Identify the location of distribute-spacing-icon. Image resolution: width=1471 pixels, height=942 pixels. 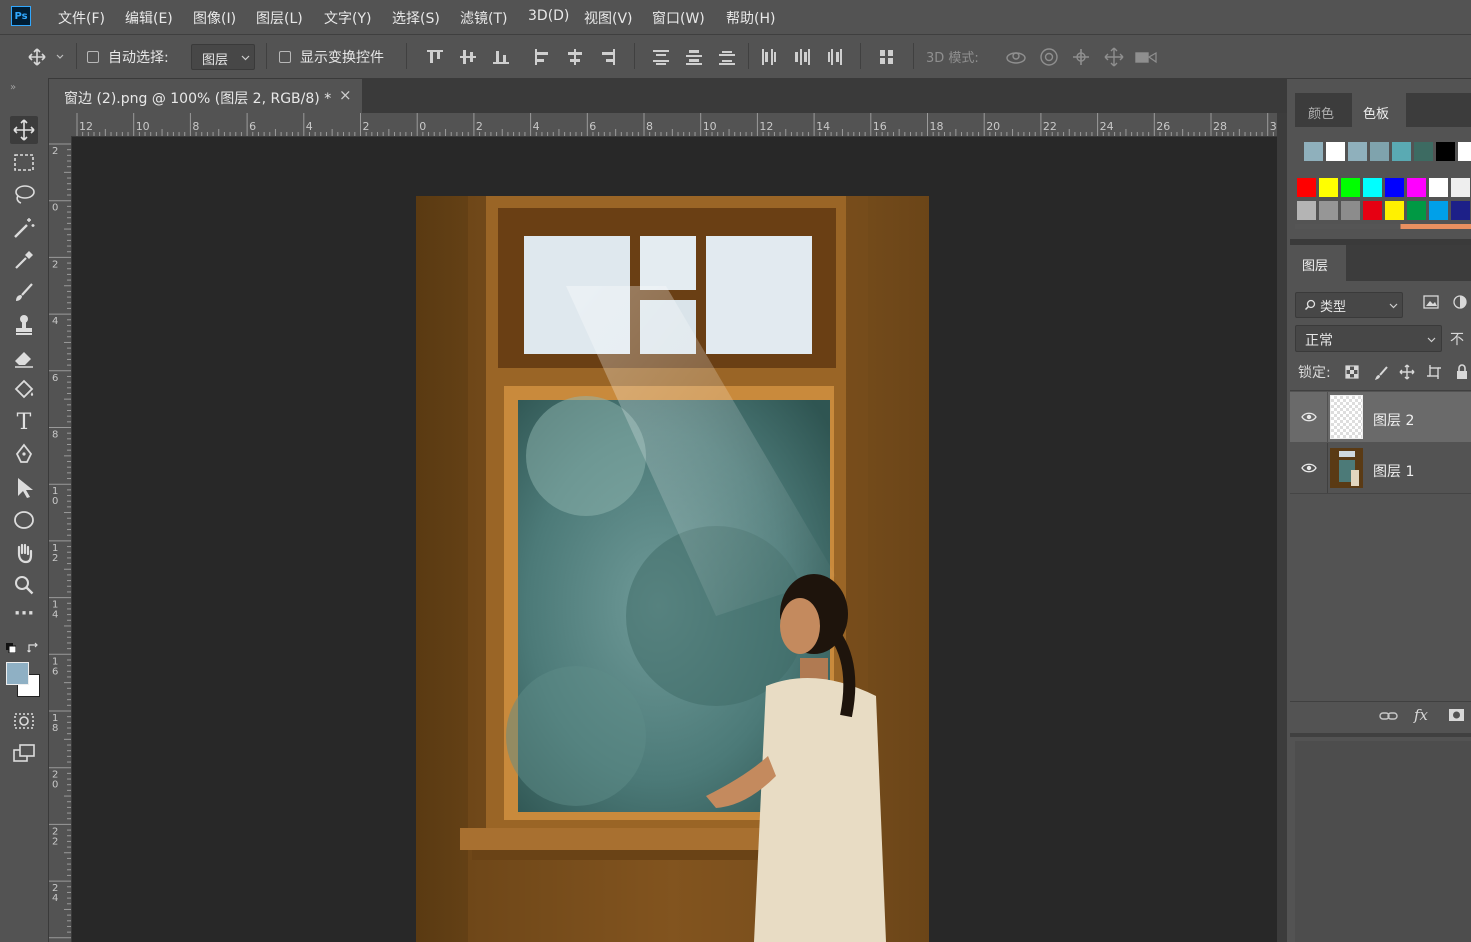
(887, 57).